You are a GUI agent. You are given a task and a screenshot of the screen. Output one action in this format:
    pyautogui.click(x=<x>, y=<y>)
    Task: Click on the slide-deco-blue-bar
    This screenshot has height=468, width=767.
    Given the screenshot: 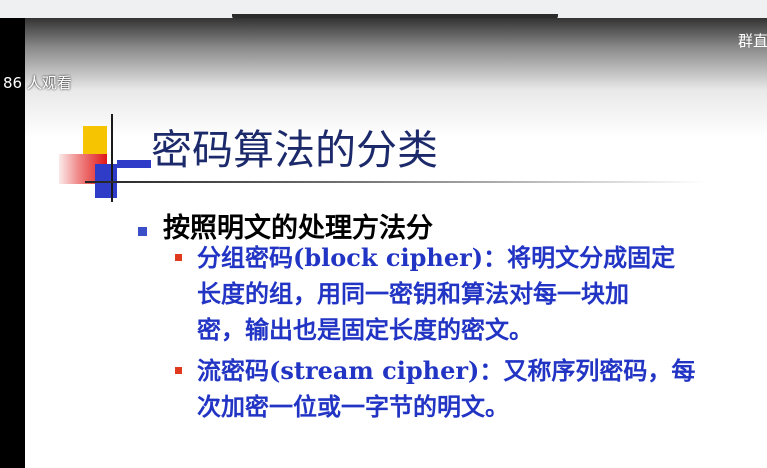 What is the action you would take?
    pyautogui.click(x=134, y=164)
    